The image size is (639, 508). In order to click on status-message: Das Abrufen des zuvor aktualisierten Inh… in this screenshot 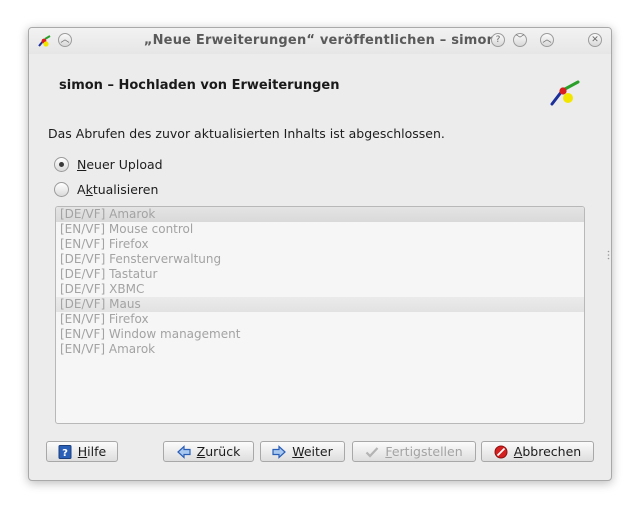, I will do `click(246, 133)`.